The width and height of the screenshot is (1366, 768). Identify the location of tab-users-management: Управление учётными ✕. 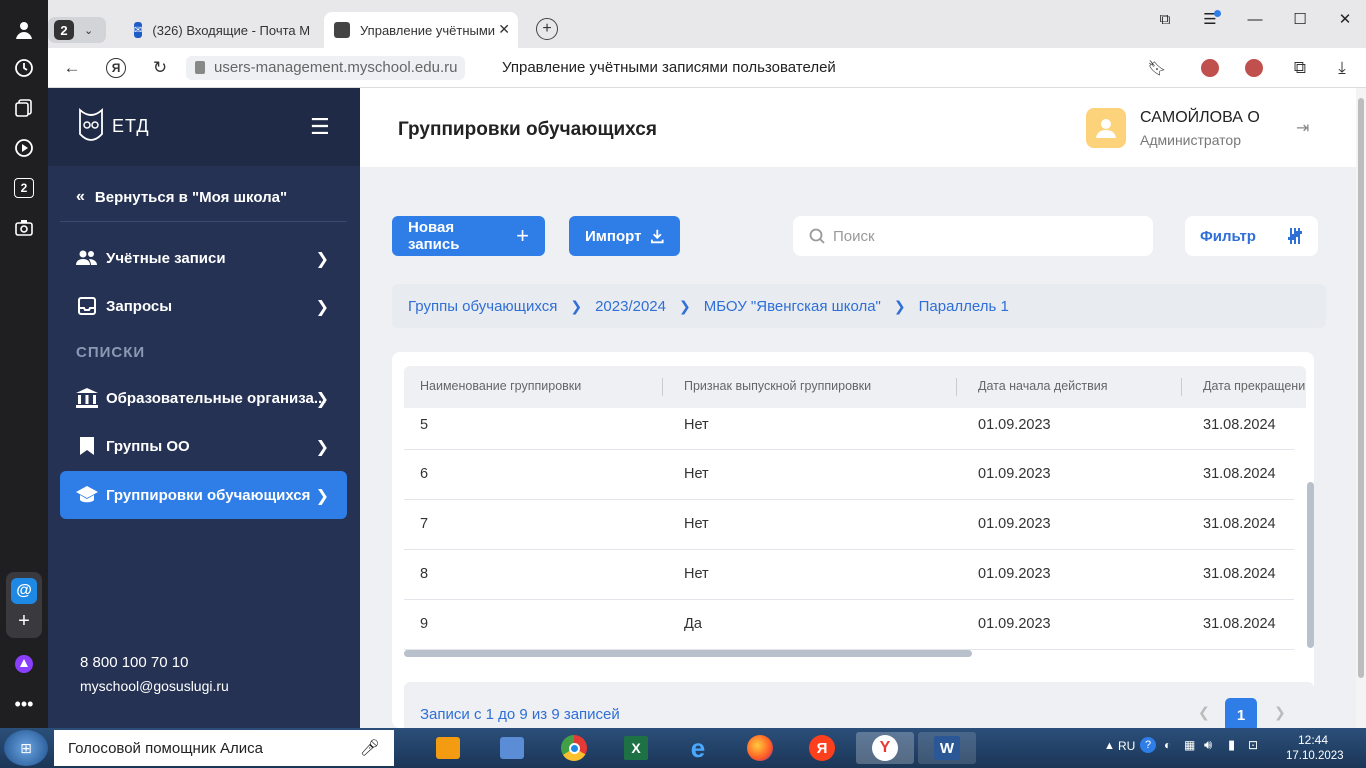
(421, 30).